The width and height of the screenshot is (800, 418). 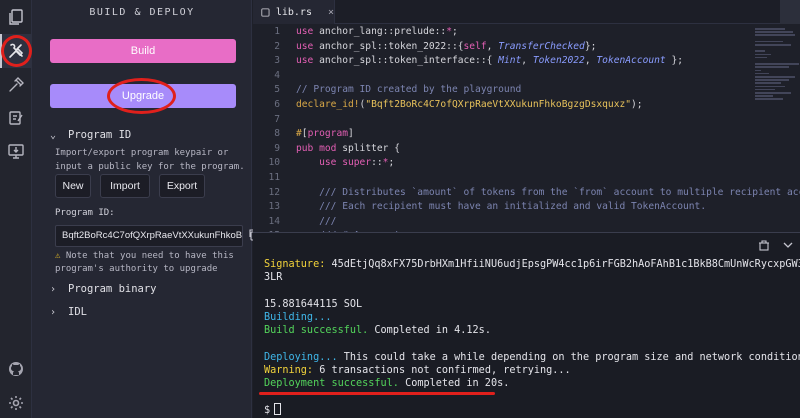 I want to click on monitor-icon, so click(x=16, y=151).